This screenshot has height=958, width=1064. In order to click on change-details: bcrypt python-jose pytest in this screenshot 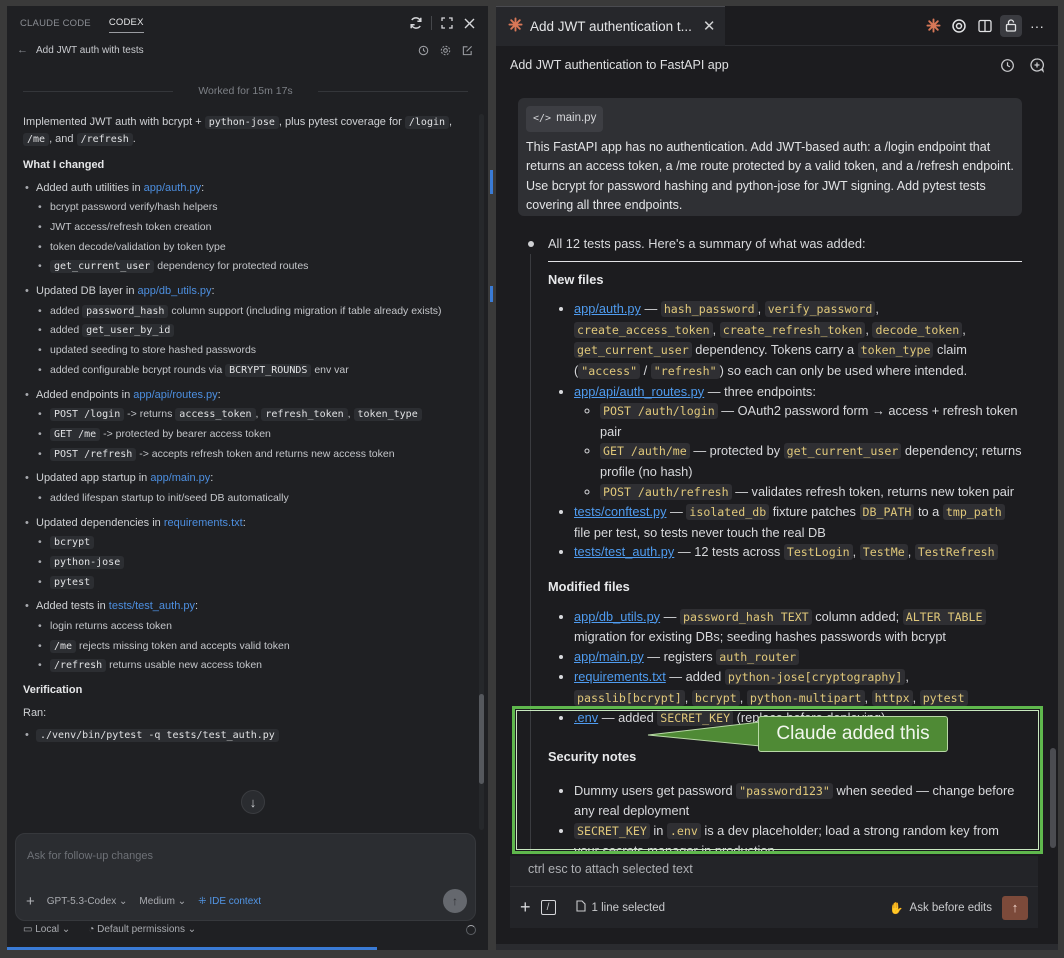, I will do `click(249, 562)`.